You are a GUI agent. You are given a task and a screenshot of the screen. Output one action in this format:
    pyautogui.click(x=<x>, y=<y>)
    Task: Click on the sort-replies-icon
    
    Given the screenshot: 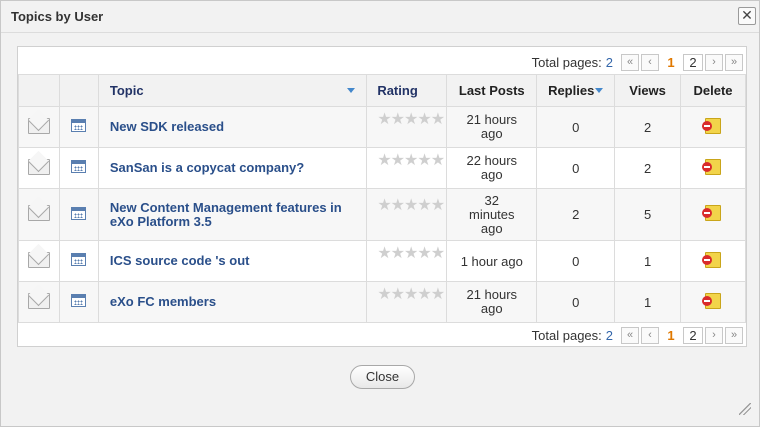 What is the action you would take?
    pyautogui.click(x=599, y=90)
    